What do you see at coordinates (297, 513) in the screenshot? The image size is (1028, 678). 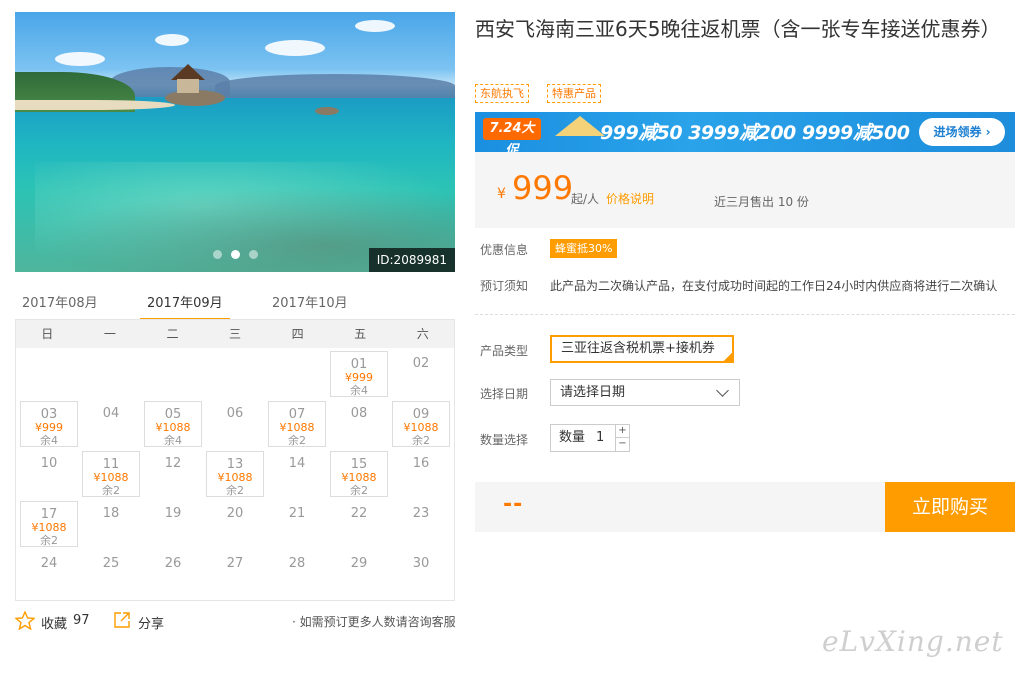 I see `day-number: 21` at bounding box center [297, 513].